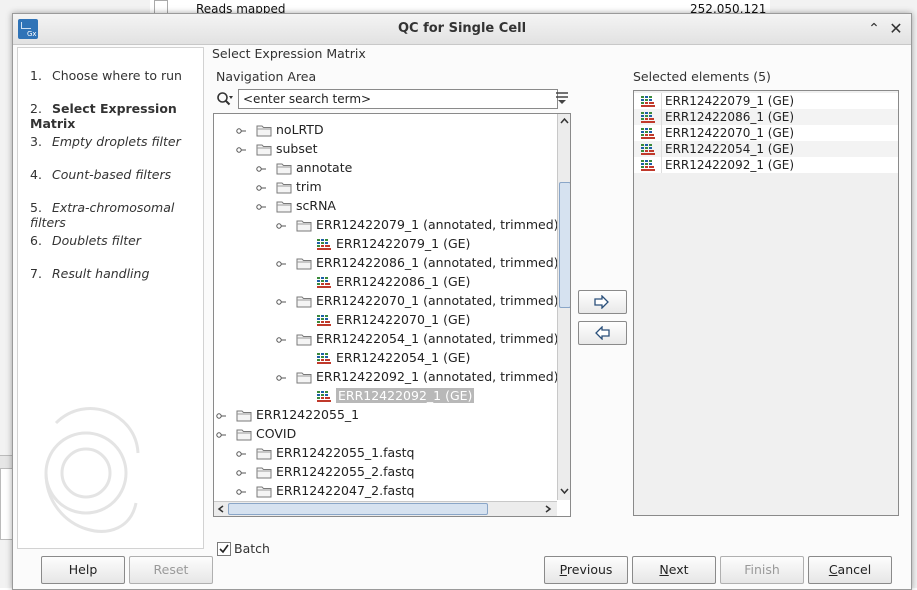  Describe the element at coordinates (386, 263) in the screenshot. I see `tree-item-folder: ERR12422086_1 (annotated, trimmed)` at that location.